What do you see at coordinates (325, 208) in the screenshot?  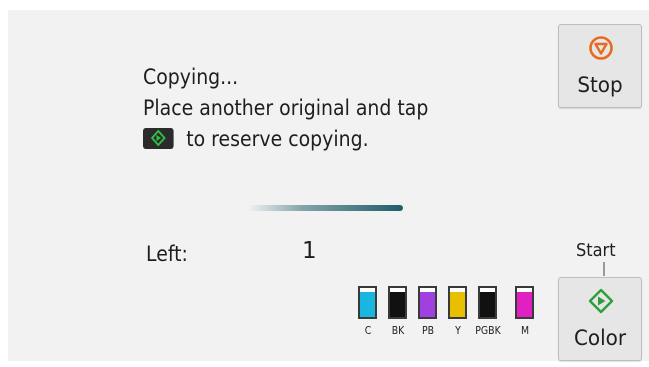 I see `progress-indicator` at bounding box center [325, 208].